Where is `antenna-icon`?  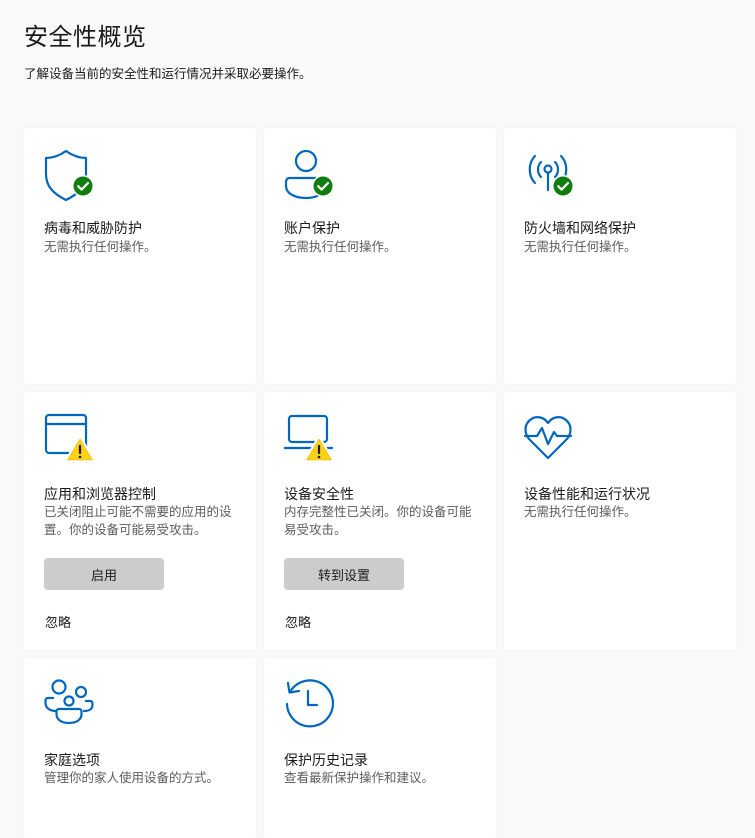 antenna-icon is located at coordinates (552, 176).